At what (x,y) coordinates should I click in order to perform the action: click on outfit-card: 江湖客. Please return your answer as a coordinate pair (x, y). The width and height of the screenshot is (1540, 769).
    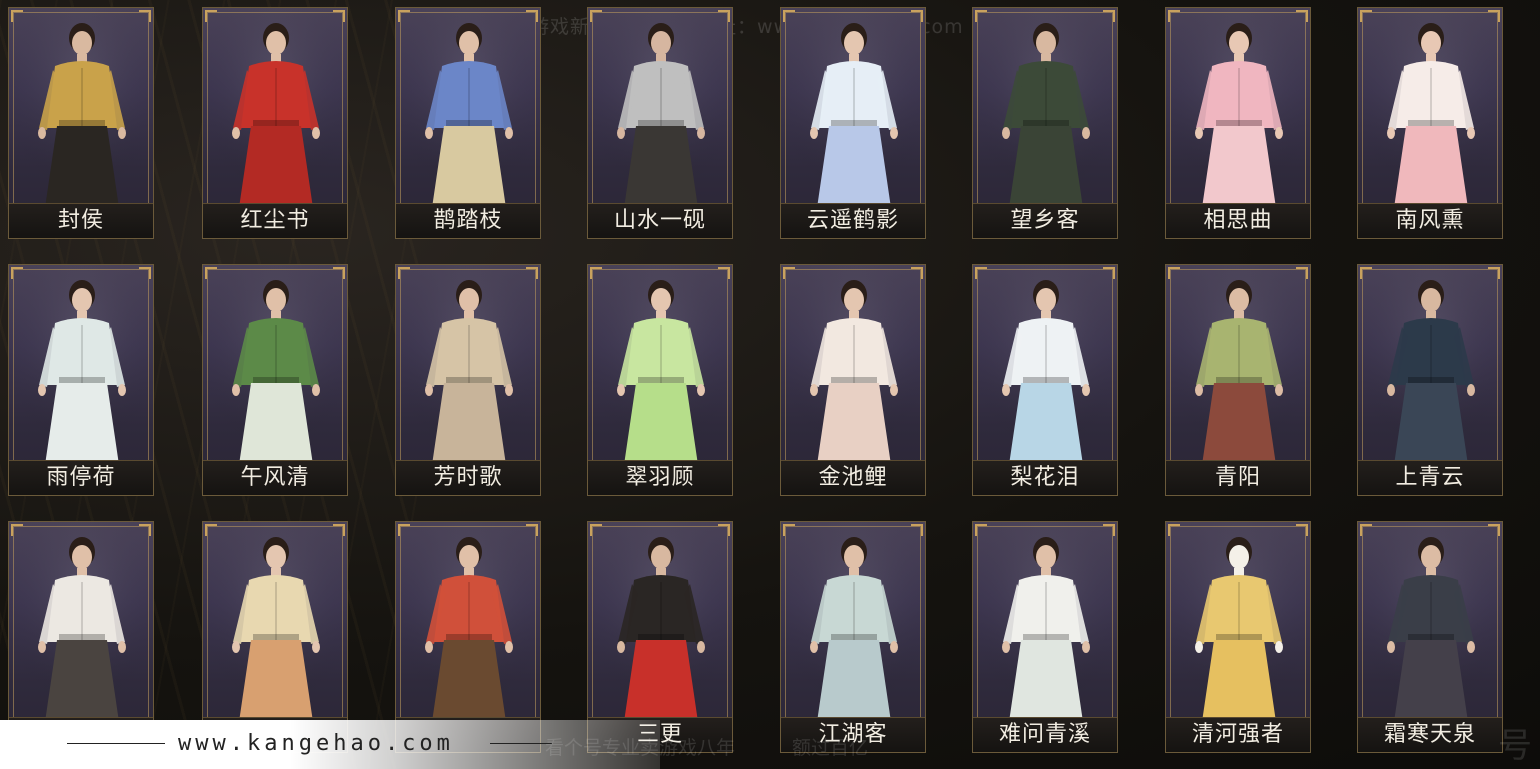
    Looking at the image, I should click on (853, 637).